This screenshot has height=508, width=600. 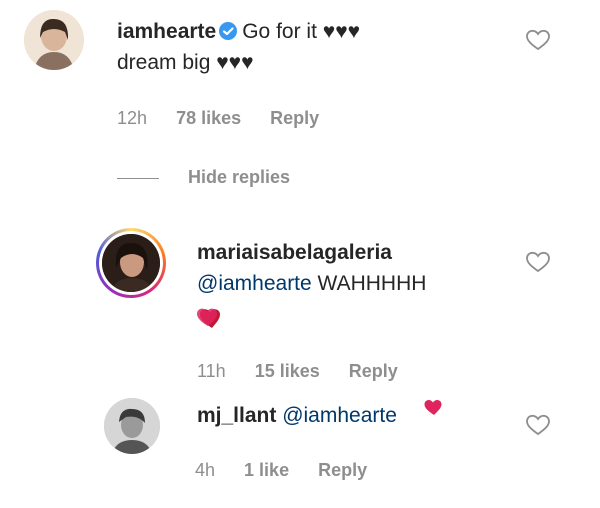 I want to click on reply-line: mj_llant @iamhearte, so click(x=297, y=416).